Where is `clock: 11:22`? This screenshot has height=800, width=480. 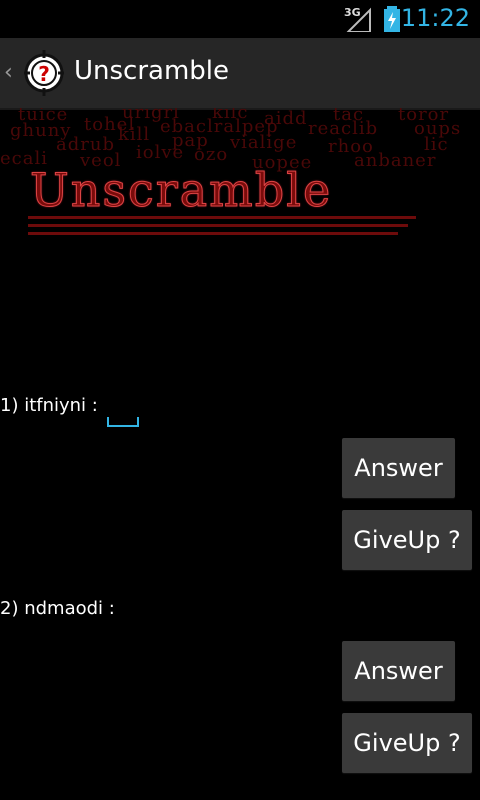
clock: 11:22 is located at coordinates (435, 18).